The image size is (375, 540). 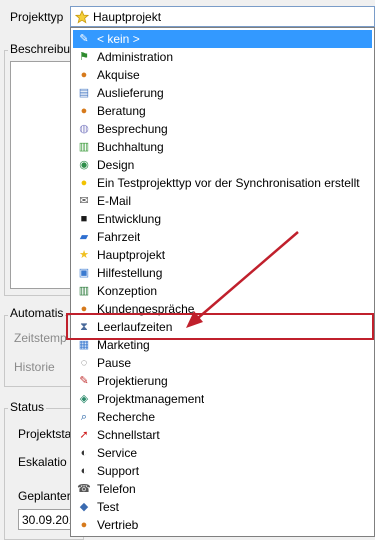 What do you see at coordinates (222, 93) in the screenshot?
I see `list-item: ▤ Auslieferung` at bounding box center [222, 93].